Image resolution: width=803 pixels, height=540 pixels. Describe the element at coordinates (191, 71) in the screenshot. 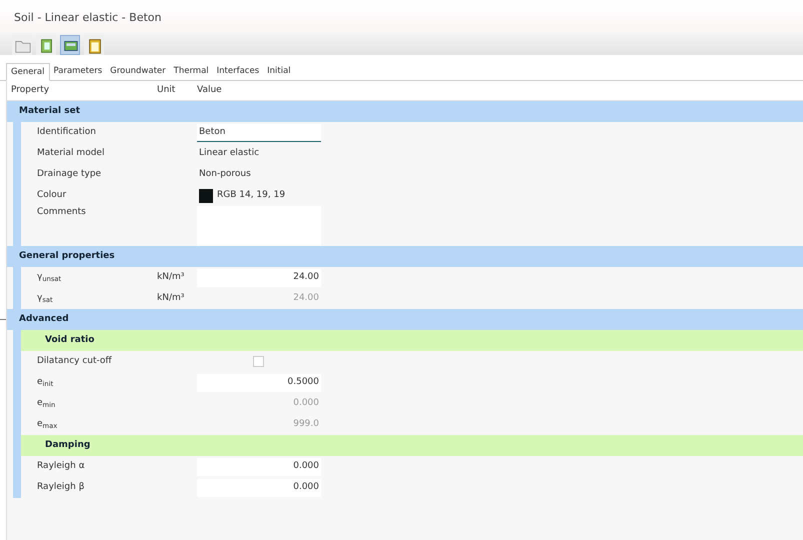

I see `tab: Thermal` at that location.